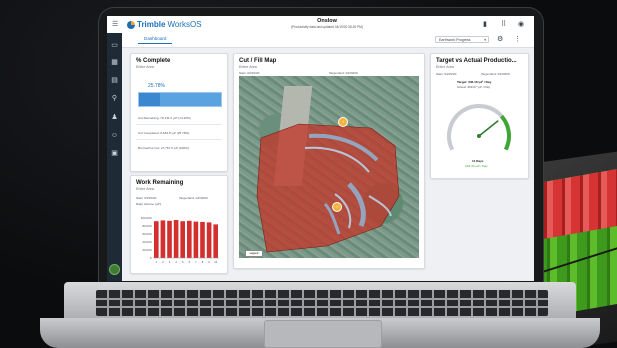 Image resolution: width=617 pixels, height=348 pixels. What do you see at coordinates (170, 262) in the screenshot?
I see `x-tick-label: 3` at bounding box center [170, 262].